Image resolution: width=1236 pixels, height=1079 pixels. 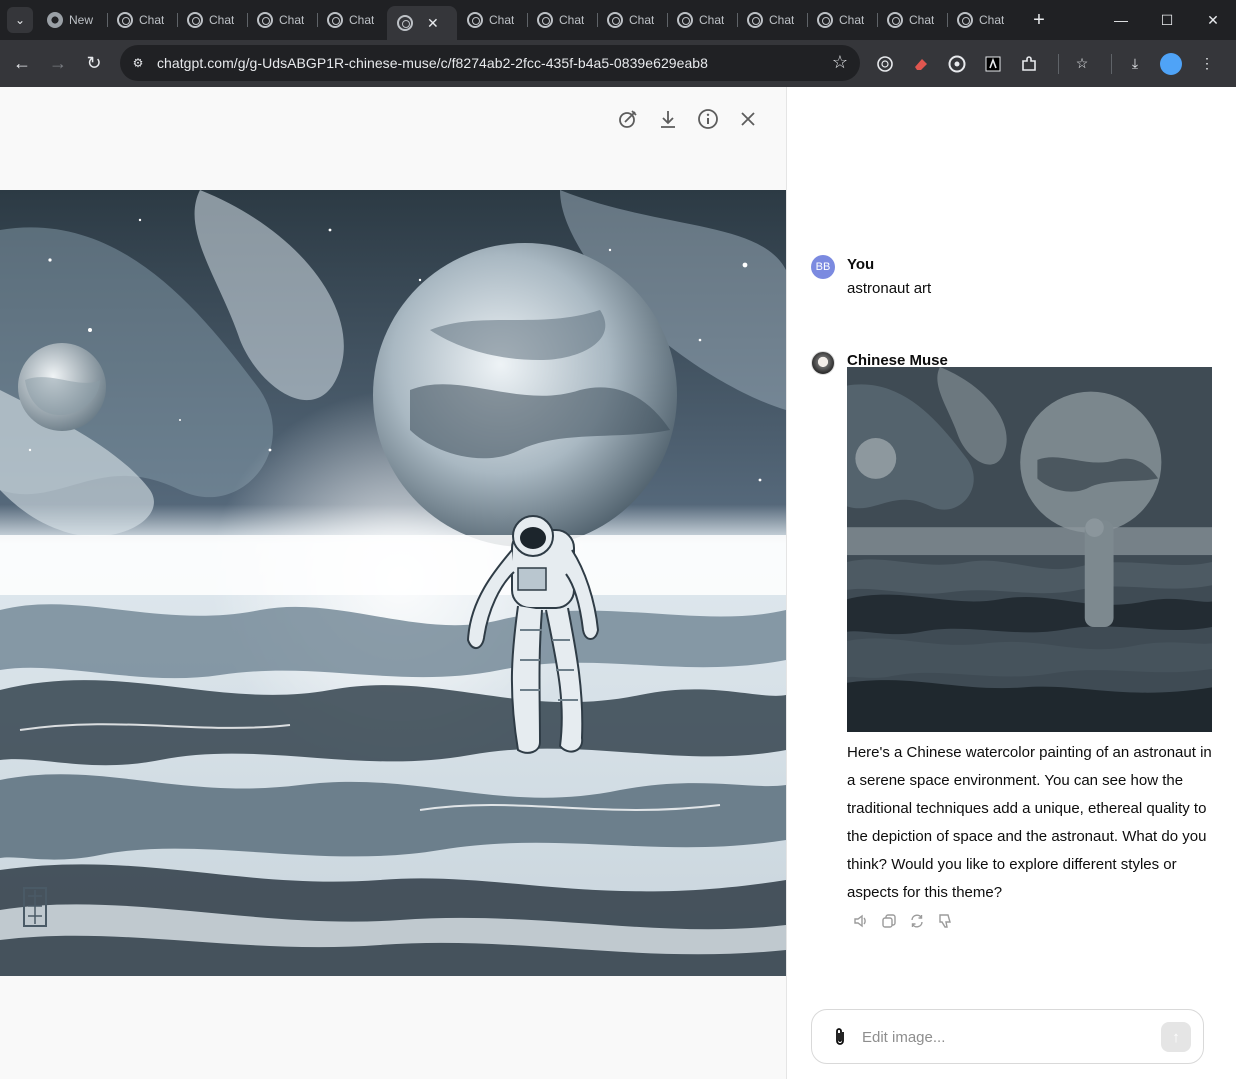 What do you see at coordinates (748, 119) in the screenshot?
I see `close-icon` at bounding box center [748, 119].